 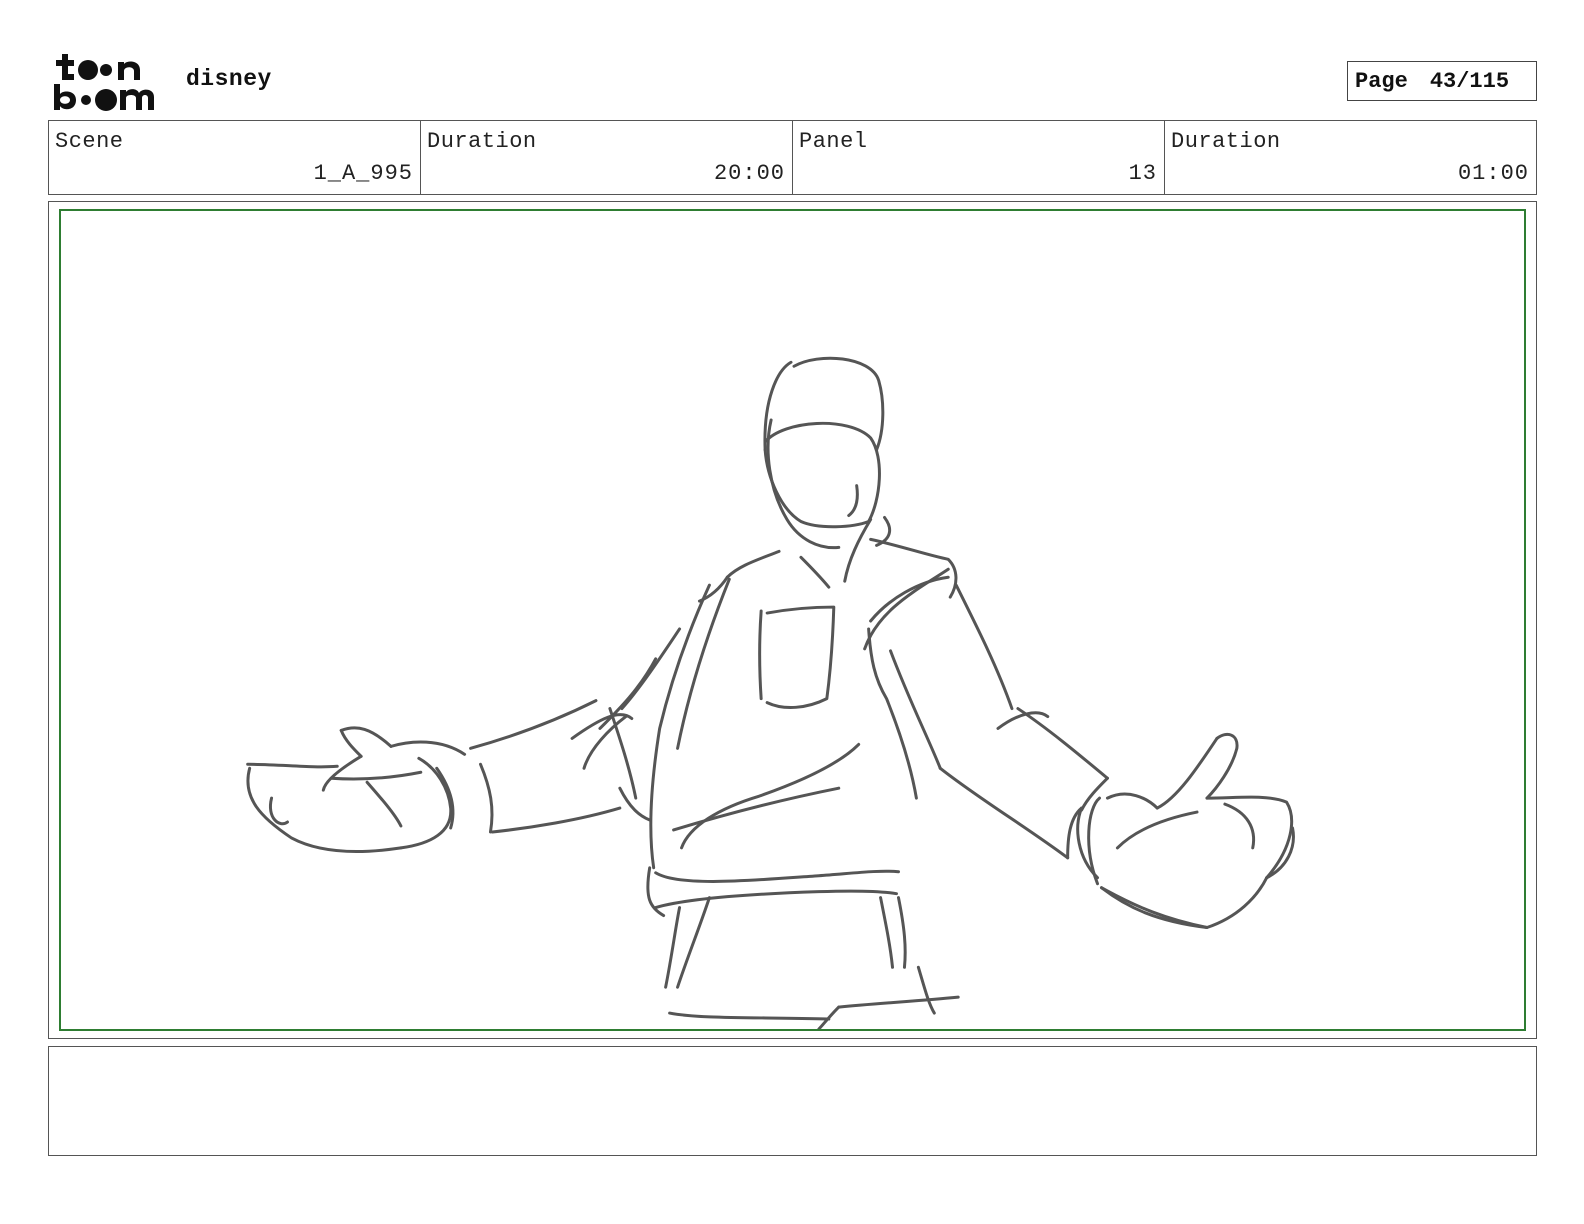 I want to click on toon-boom-logo, so click(x=104, y=82).